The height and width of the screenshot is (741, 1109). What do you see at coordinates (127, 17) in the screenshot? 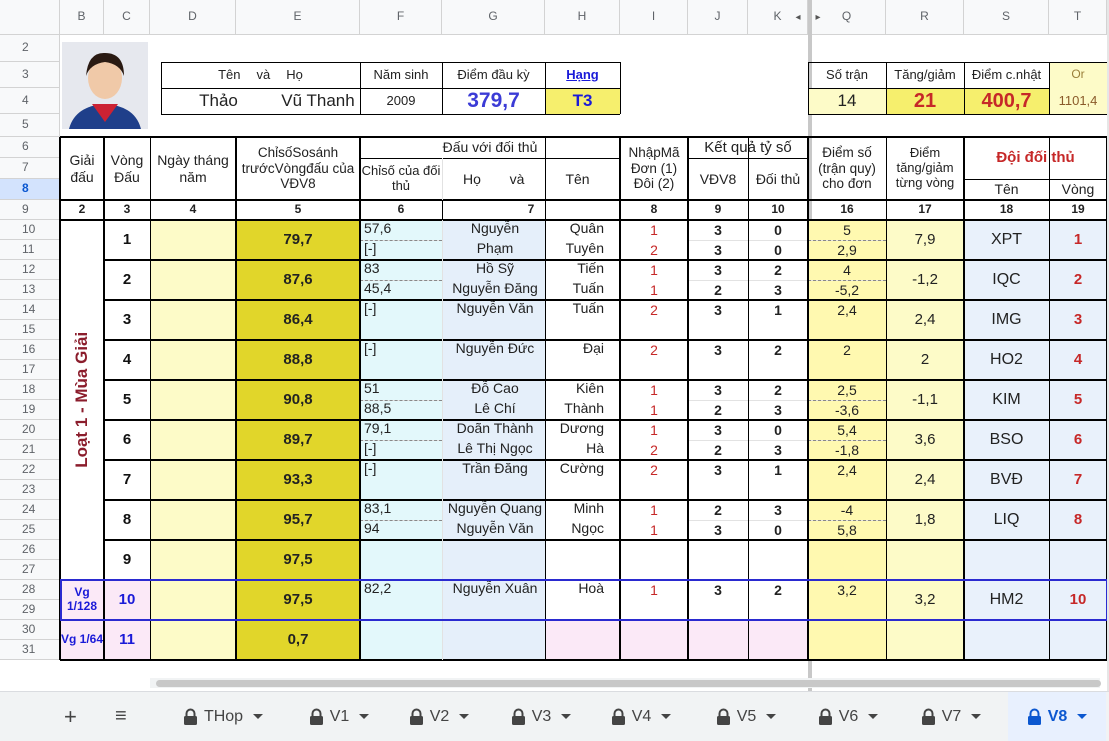
I see `column-header-c: C` at bounding box center [127, 17].